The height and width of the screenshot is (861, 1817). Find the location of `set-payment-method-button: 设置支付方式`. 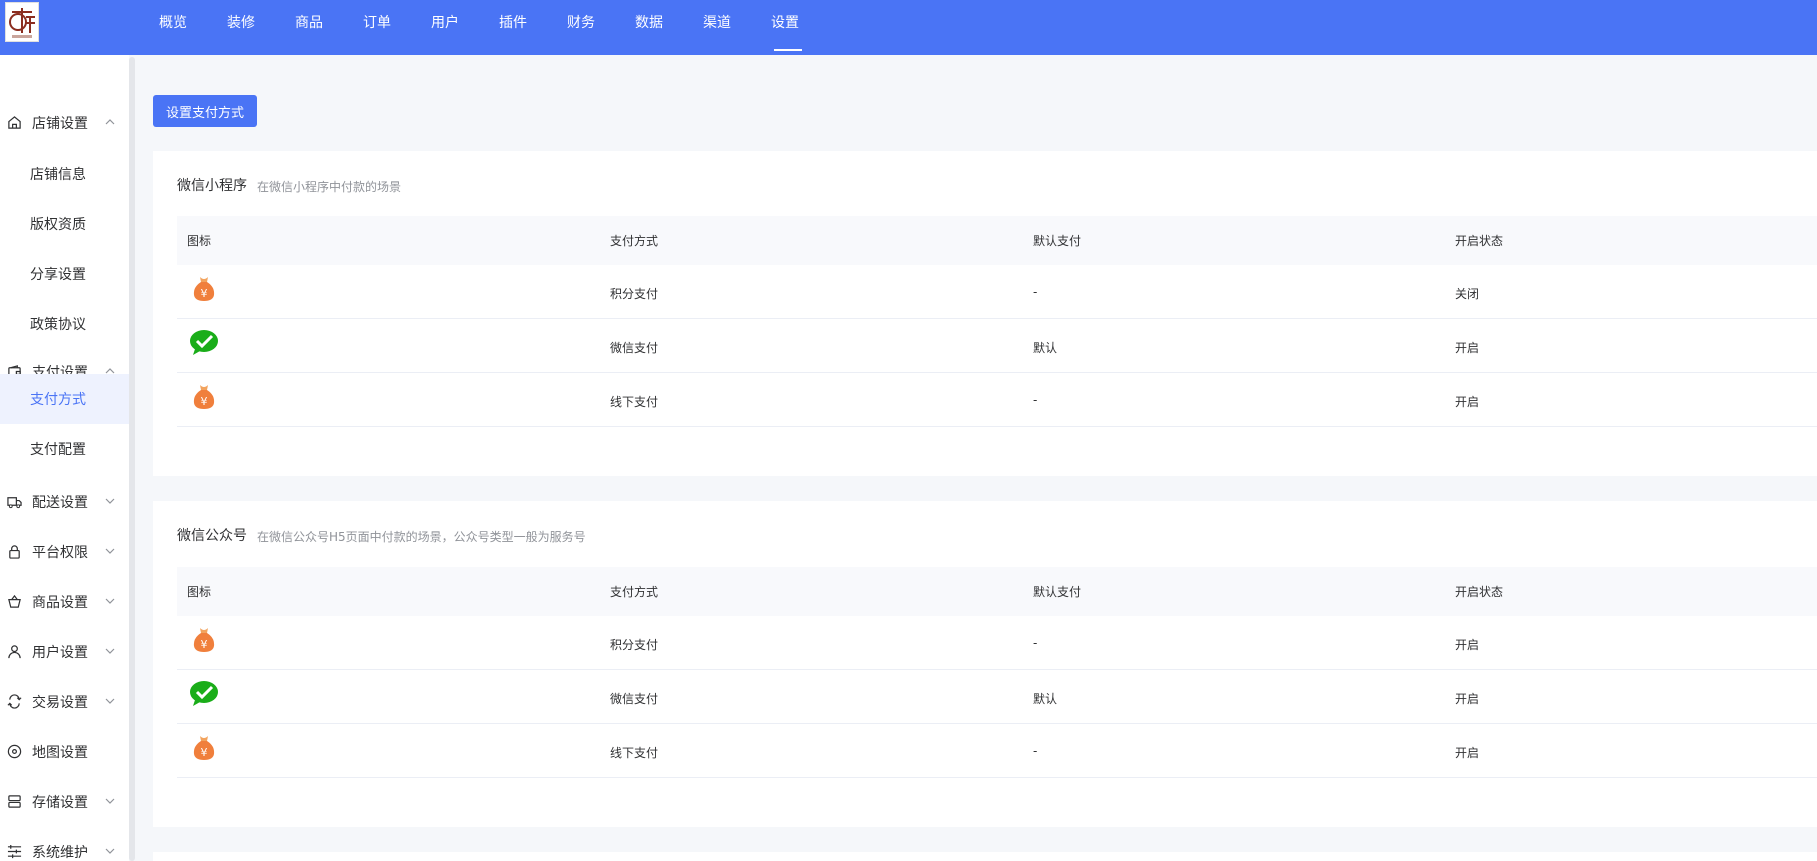

set-payment-method-button: 设置支付方式 is located at coordinates (205, 111).